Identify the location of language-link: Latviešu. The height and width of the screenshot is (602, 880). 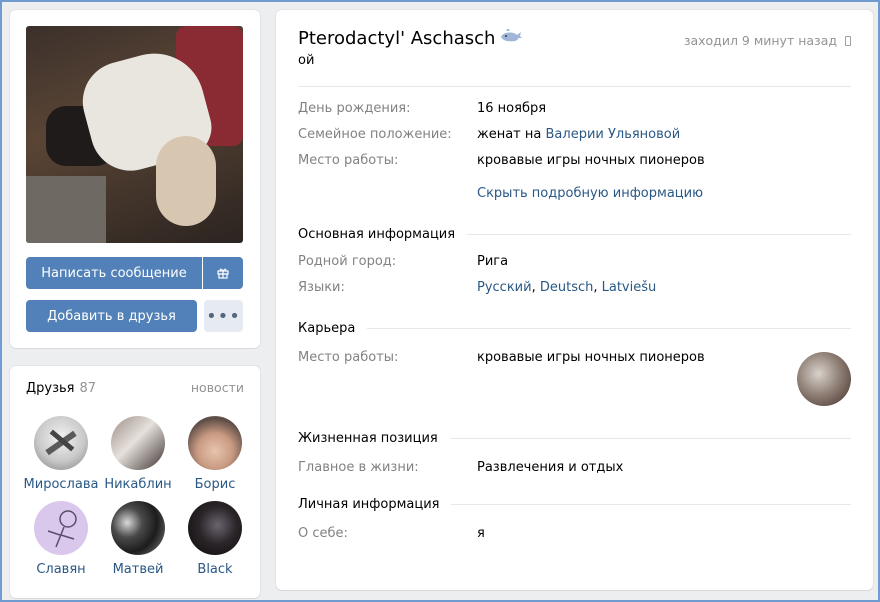
(629, 287).